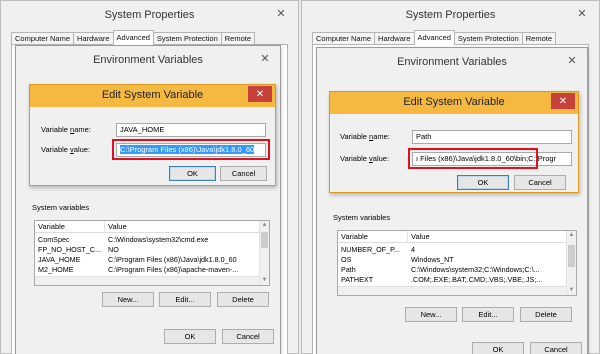 The image size is (600, 354). Describe the element at coordinates (147, 250) in the screenshot. I see `table-row: FP_NO_HOST_C... NO` at that location.